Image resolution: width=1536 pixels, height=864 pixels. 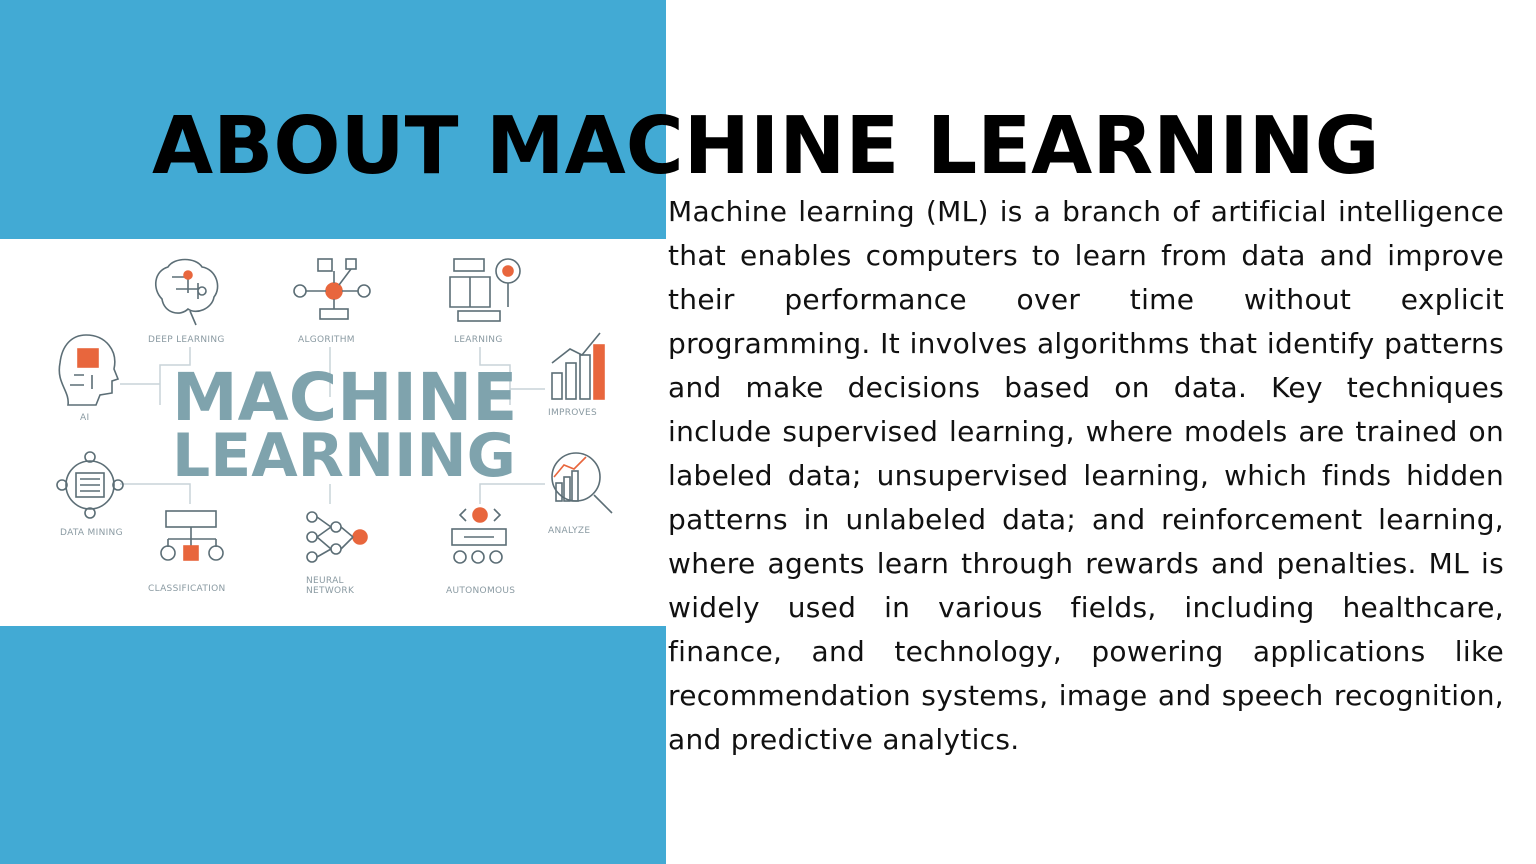 What do you see at coordinates (480, 591) in the screenshot?
I see `label-autonomous: AUTONOMOUS` at bounding box center [480, 591].